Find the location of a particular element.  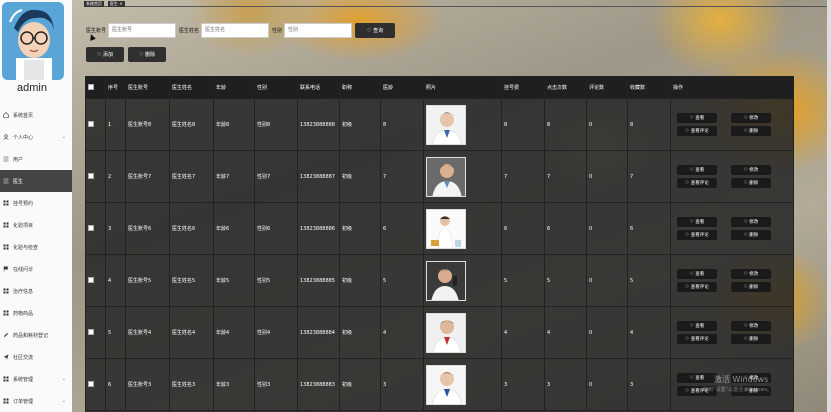

cell-fee: 5 is located at coordinates (523, 280).